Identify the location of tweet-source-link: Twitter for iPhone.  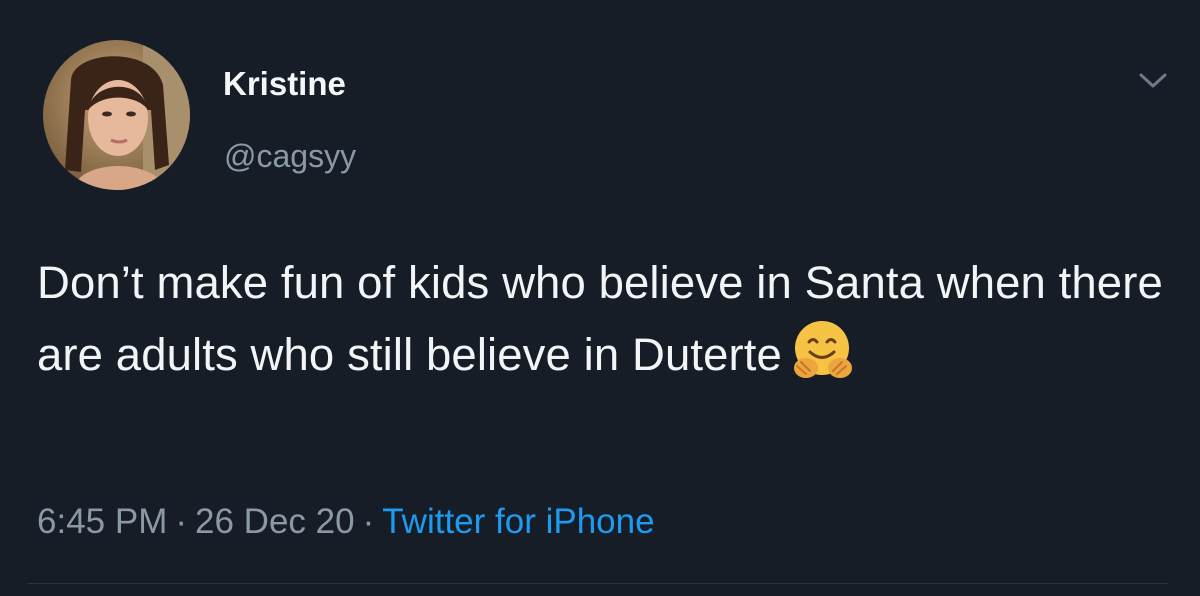
(518, 521).